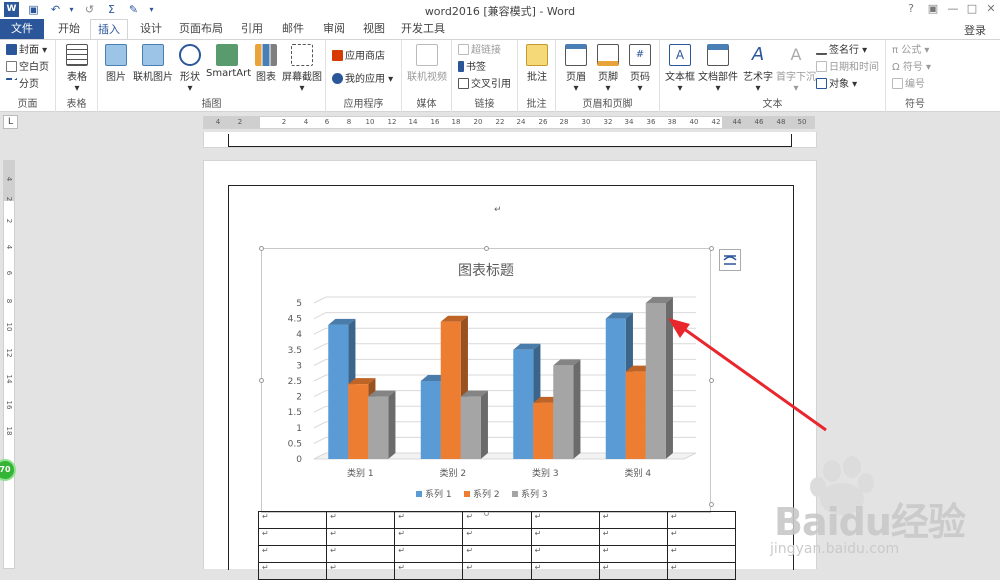  I want to click on baidu-watermark: Baidu经验 jingyan.baidu.com, so click(880, 510).